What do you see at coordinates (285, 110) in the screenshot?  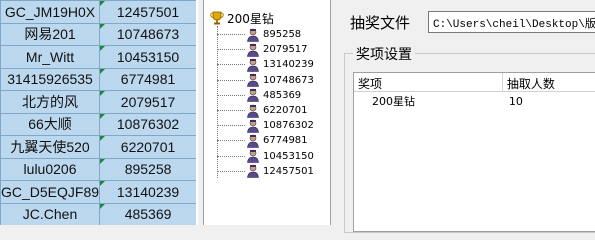 I see `tree-node-label: 6220701` at bounding box center [285, 110].